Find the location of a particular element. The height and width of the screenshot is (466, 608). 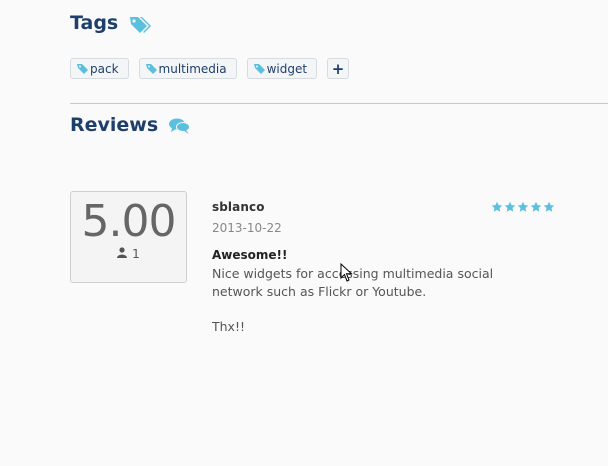

user-icon is located at coordinates (122, 254).